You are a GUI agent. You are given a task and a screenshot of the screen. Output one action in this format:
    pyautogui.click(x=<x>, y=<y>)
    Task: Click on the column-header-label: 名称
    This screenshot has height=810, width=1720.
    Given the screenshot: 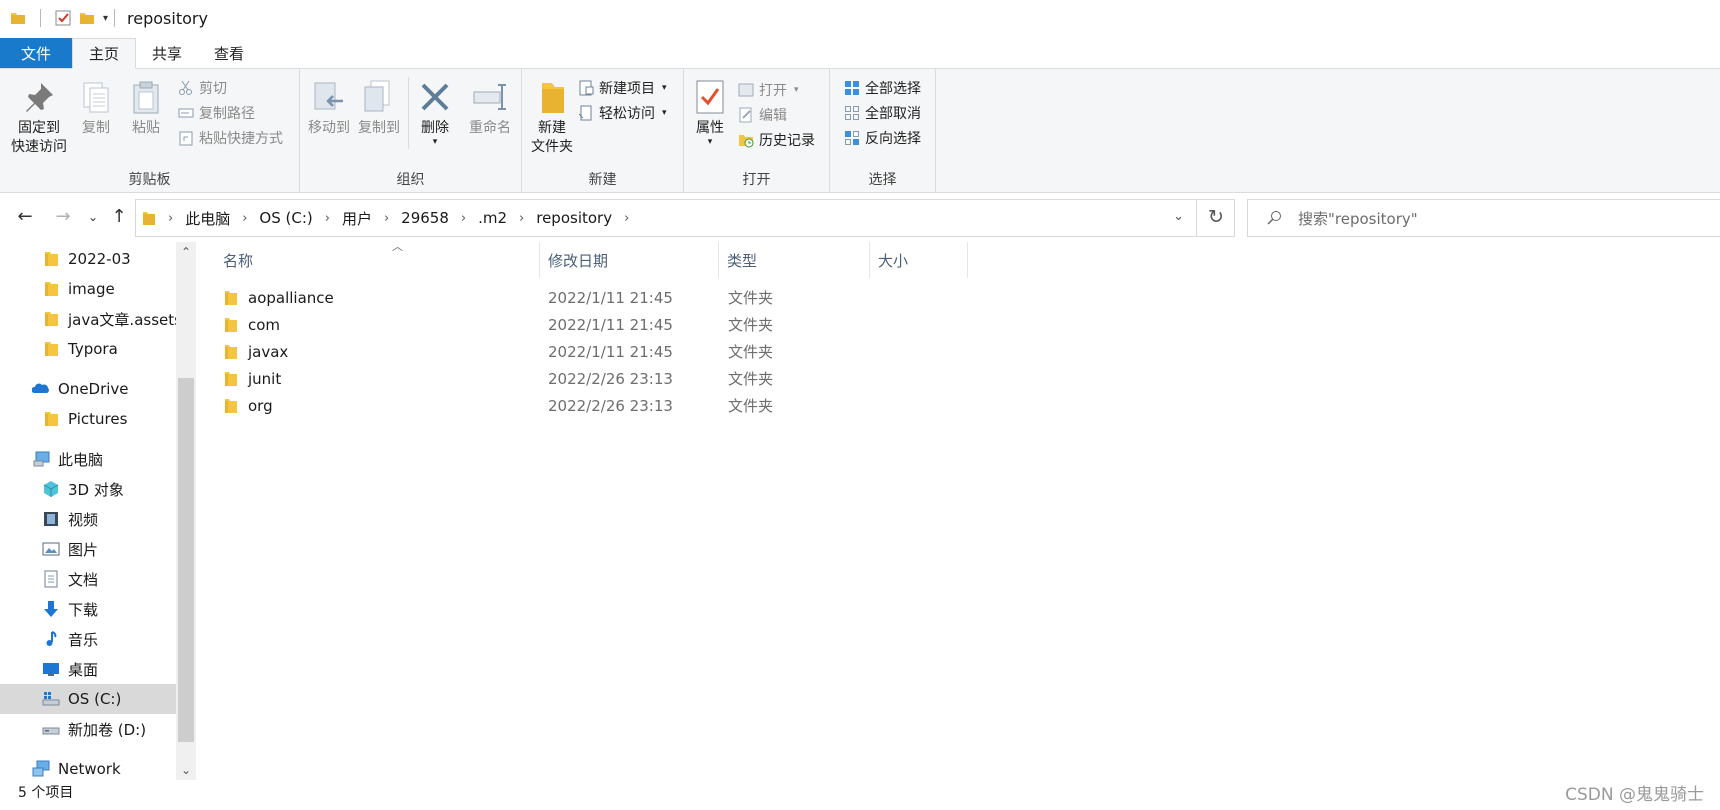 What is the action you would take?
    pyautogui.click(x=238, y=260)
    